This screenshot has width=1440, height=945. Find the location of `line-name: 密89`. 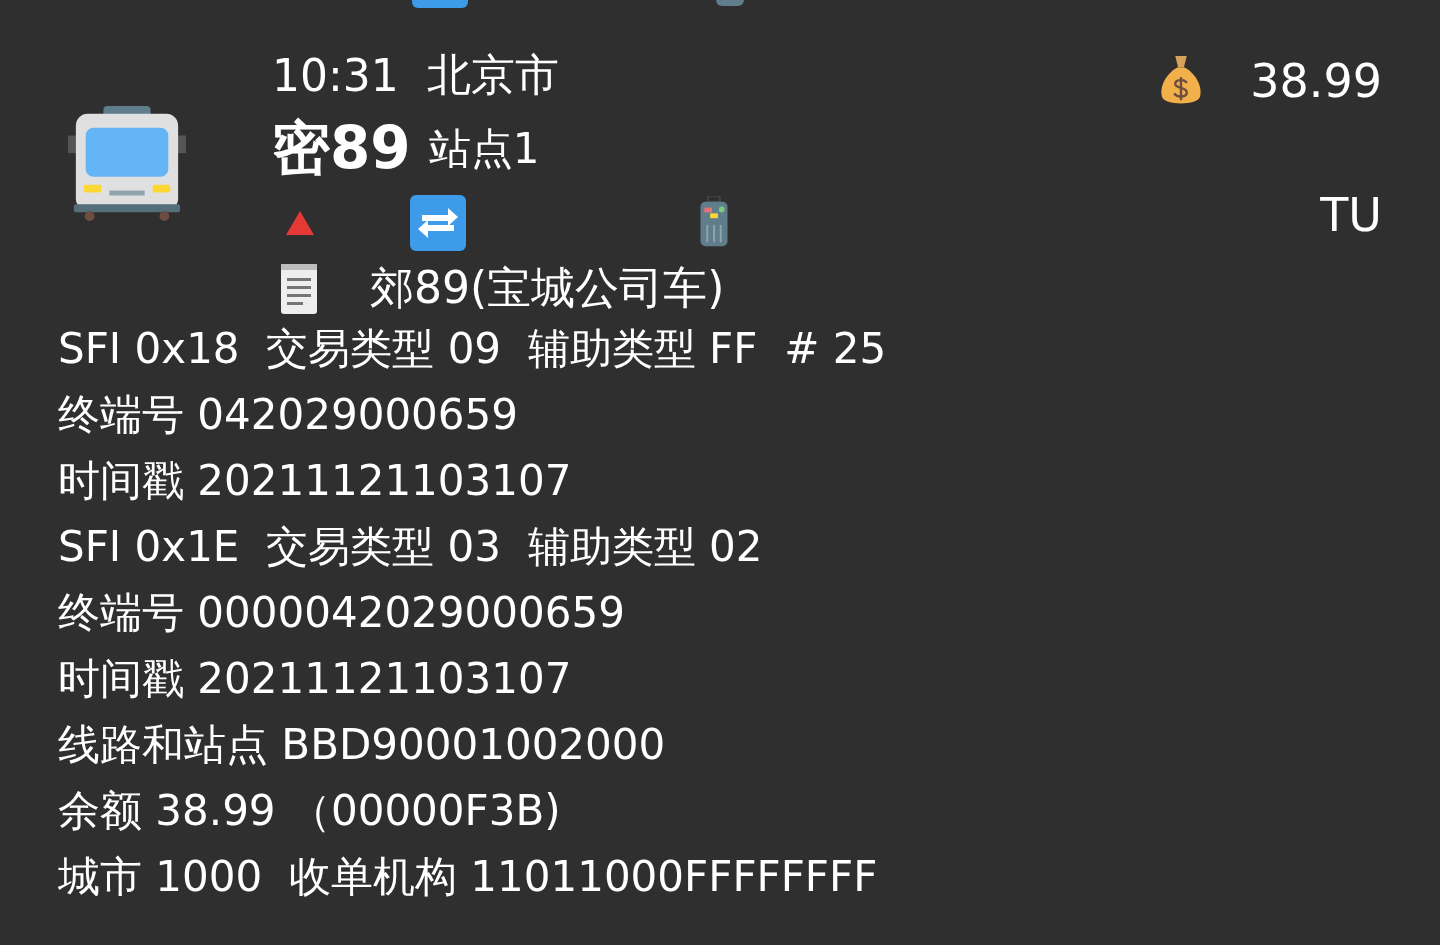

line-name: 密89 is located at coordinates (341, 148).